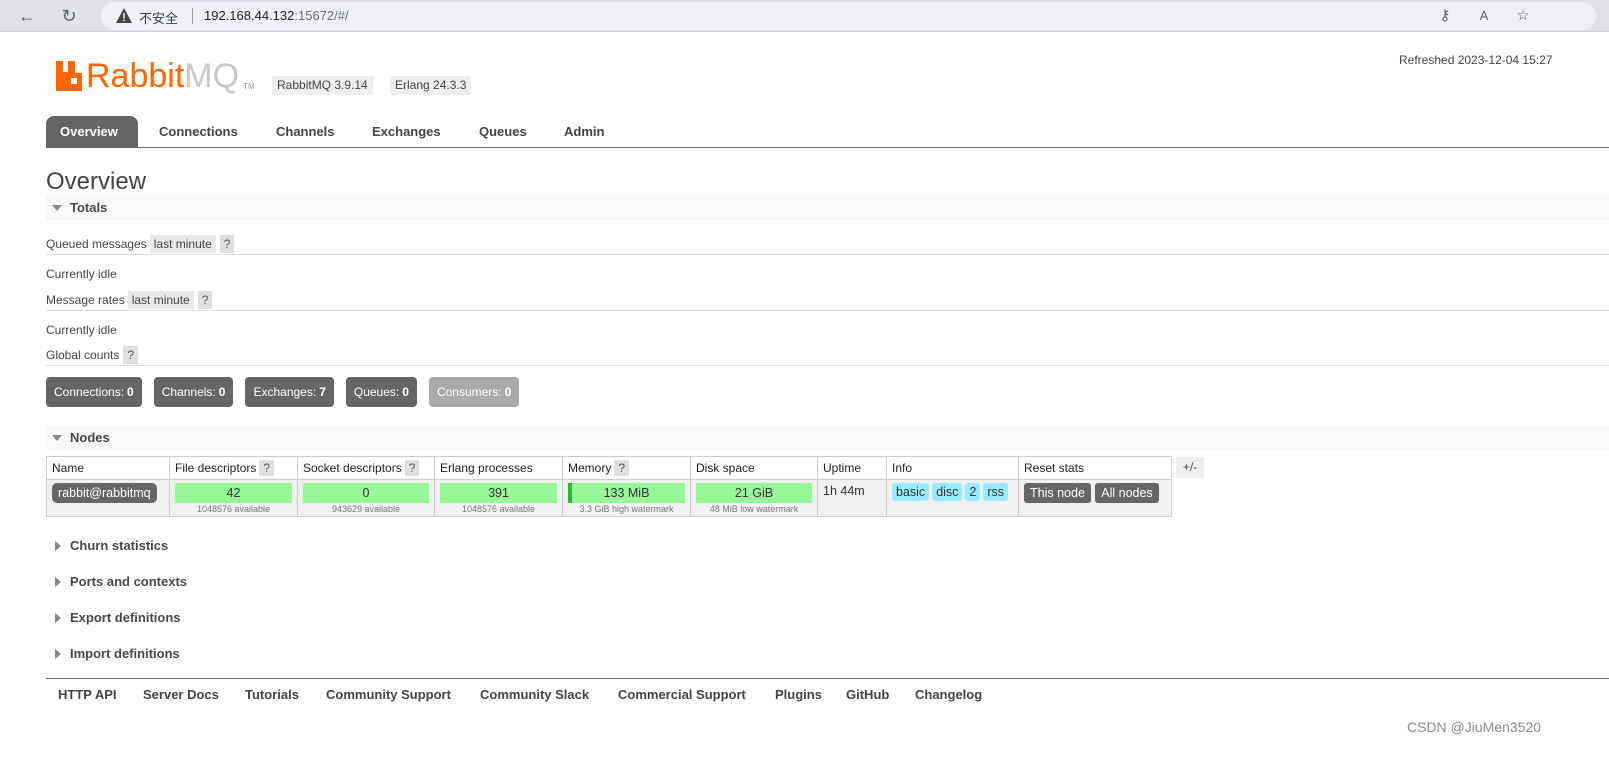 The height and width of the screenshot is (761, 1609). What do you see at coordinates (827, 207) in the screenshot?
I see `totals-section-header: Totals` at bounding box center [827, 207].